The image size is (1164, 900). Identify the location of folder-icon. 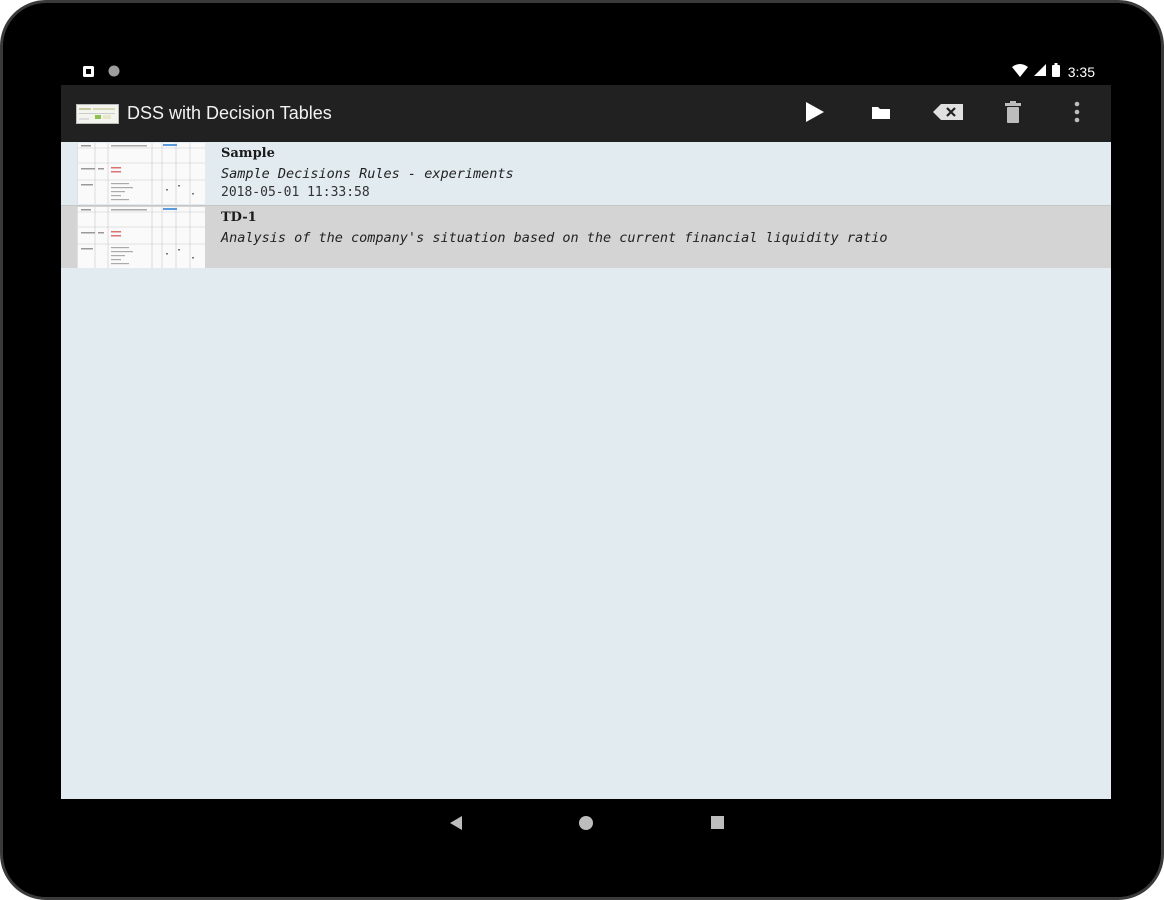
(881, 114).